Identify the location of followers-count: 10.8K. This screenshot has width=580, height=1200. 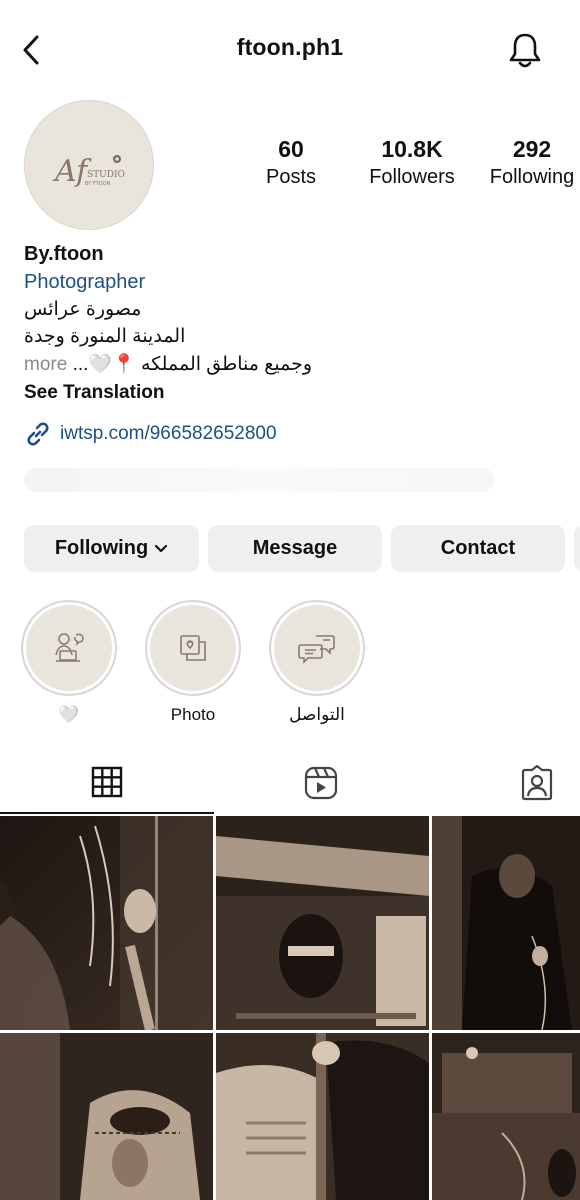
(412, 149).